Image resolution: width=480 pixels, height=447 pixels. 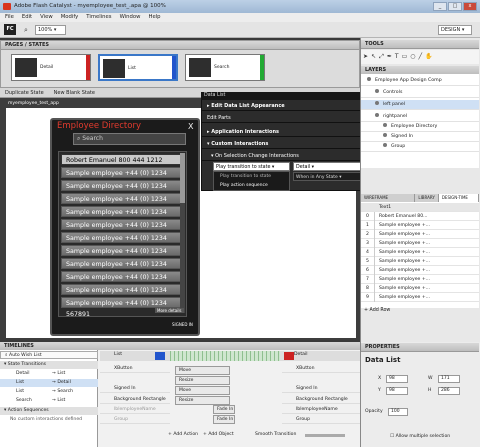 What do you see at coordinates (49, 411) in the screenshot?
I see `action-sequences-header: ▾ Action Sequences` at bounding box center [49, 411].